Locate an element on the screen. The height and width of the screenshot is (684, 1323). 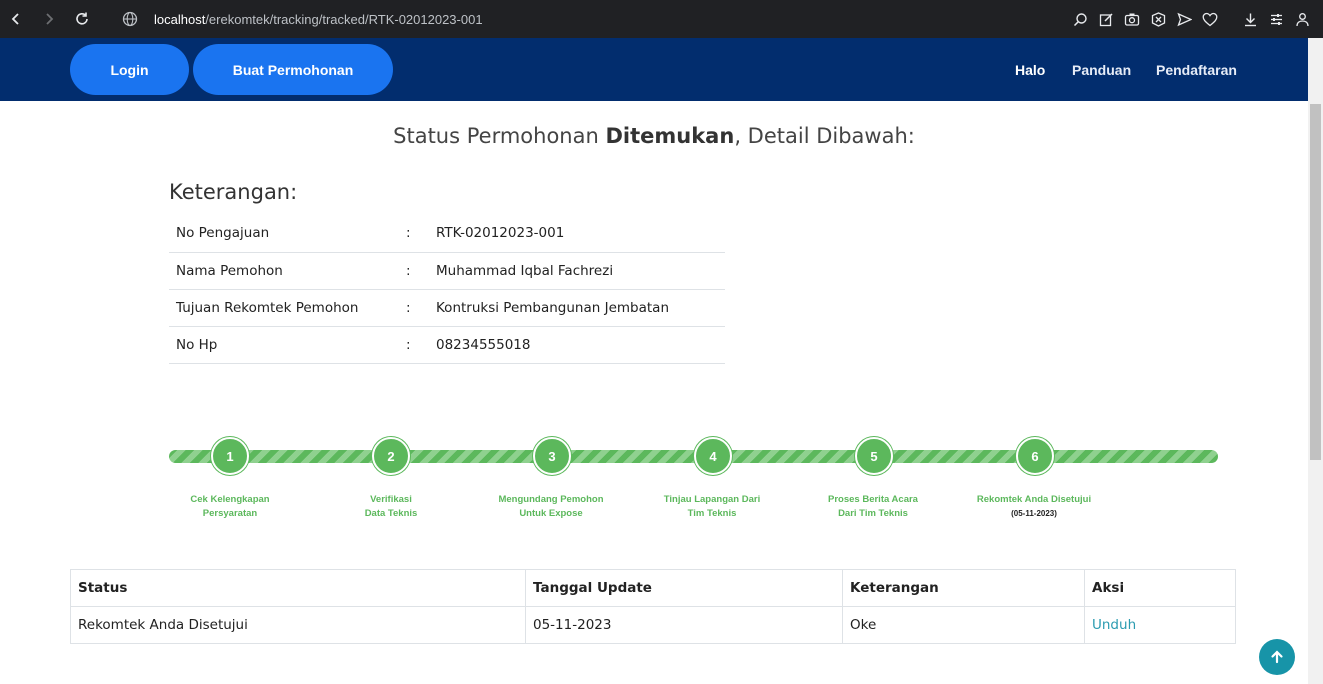
step-label-5: Proses Berita Acara Dari Tim Teknis is located at coordinates (873, 507).